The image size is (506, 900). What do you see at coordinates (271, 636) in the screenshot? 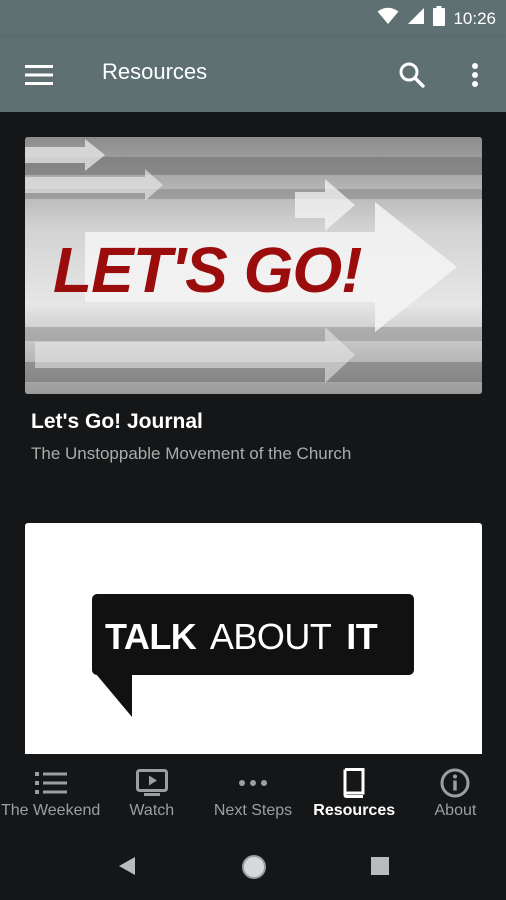
I see `about-text: ABOUT` at bounding box center [271, 636].